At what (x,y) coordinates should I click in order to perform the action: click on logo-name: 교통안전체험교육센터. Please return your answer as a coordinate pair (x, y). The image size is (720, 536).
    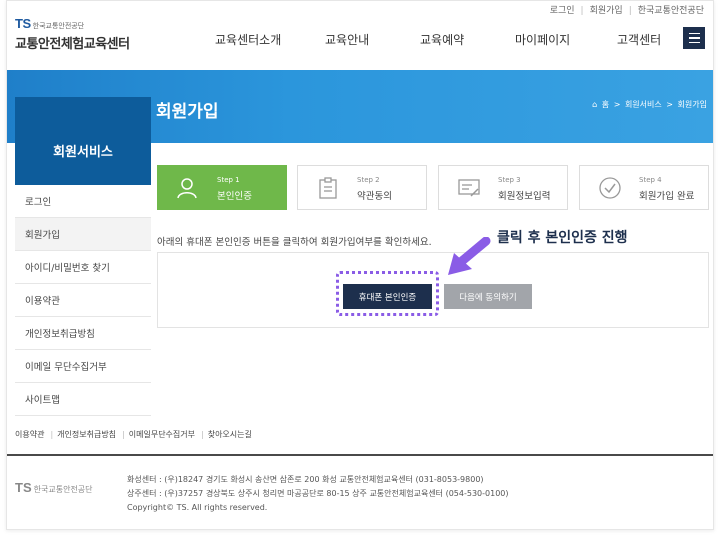
    Looking at the image, I should click on (72, 44).